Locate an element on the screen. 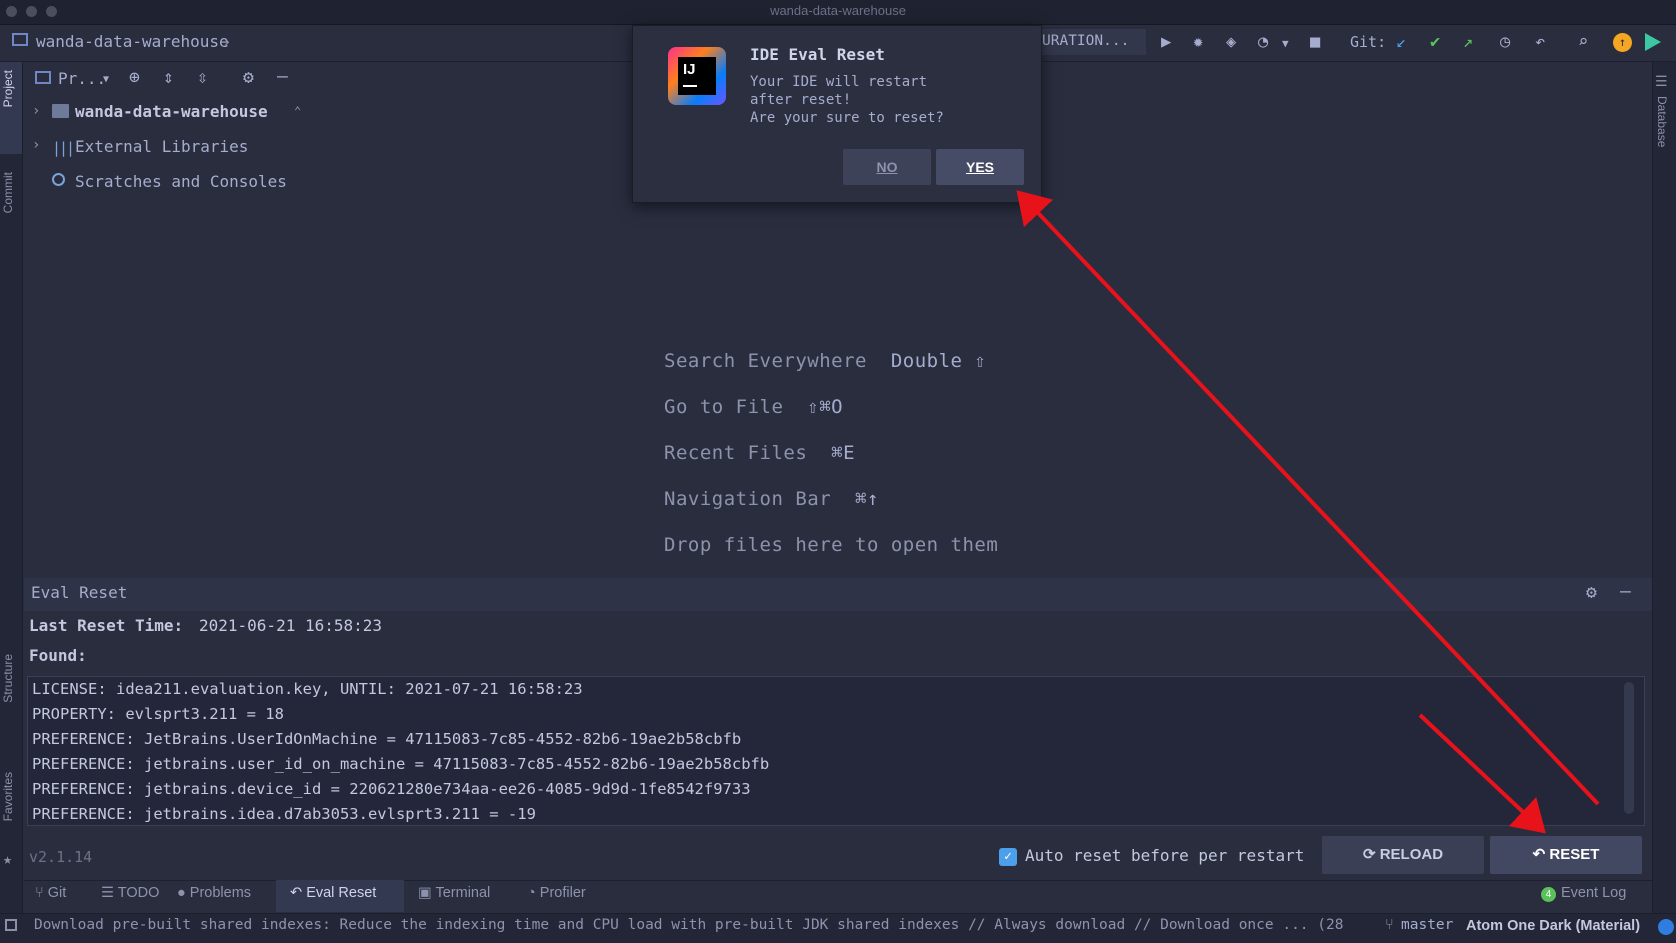 The height and width of the screenshot is (943, 1676). run-icon: ▶ is located at coordinates (1166, 42).